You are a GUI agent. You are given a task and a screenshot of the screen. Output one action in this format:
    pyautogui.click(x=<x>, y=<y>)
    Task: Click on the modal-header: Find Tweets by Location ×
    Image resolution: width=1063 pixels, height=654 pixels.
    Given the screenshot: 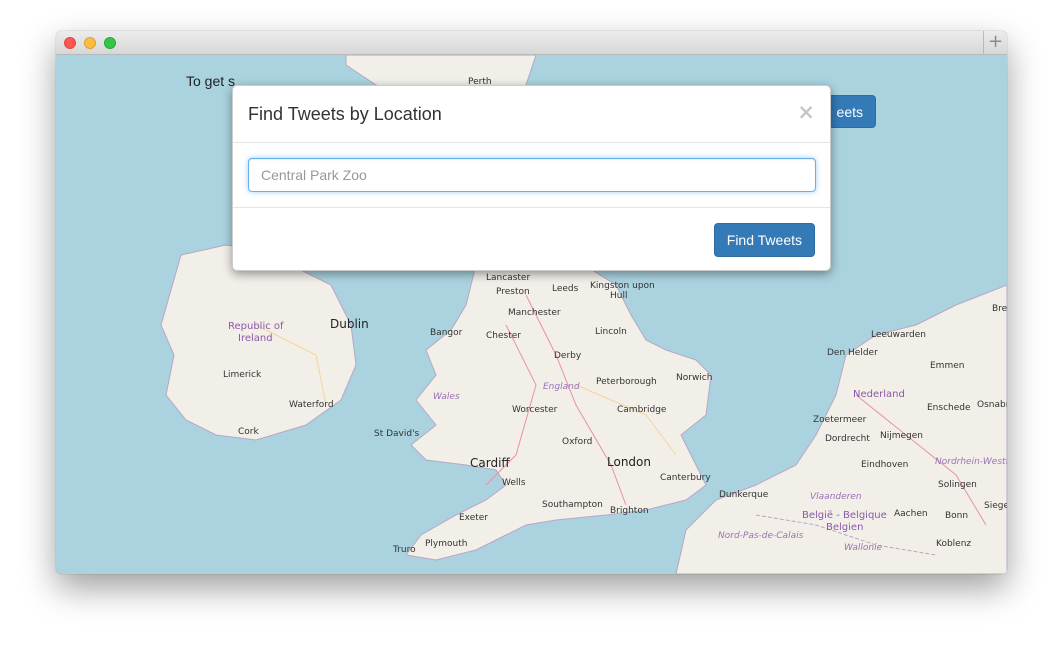 What is the action you would take?
    pyautogui.click(x=531, y=114)
    